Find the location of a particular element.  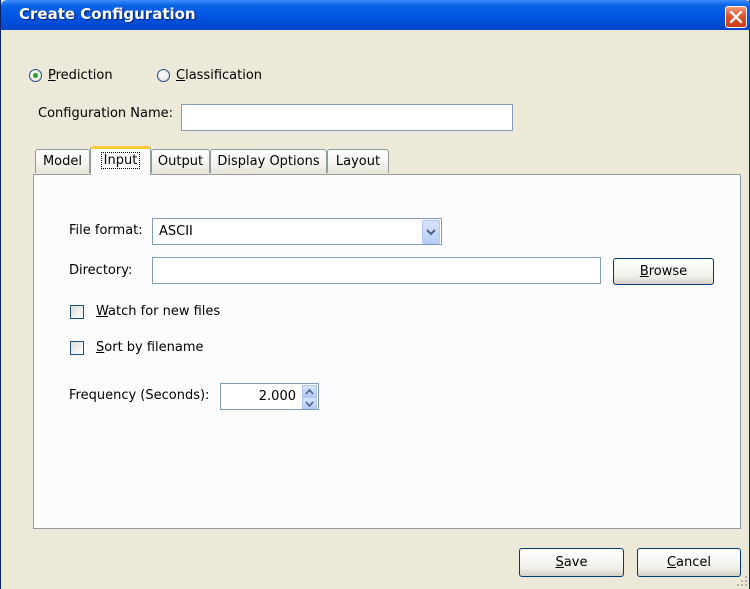

directory-input is located at coordinates (376, 270).